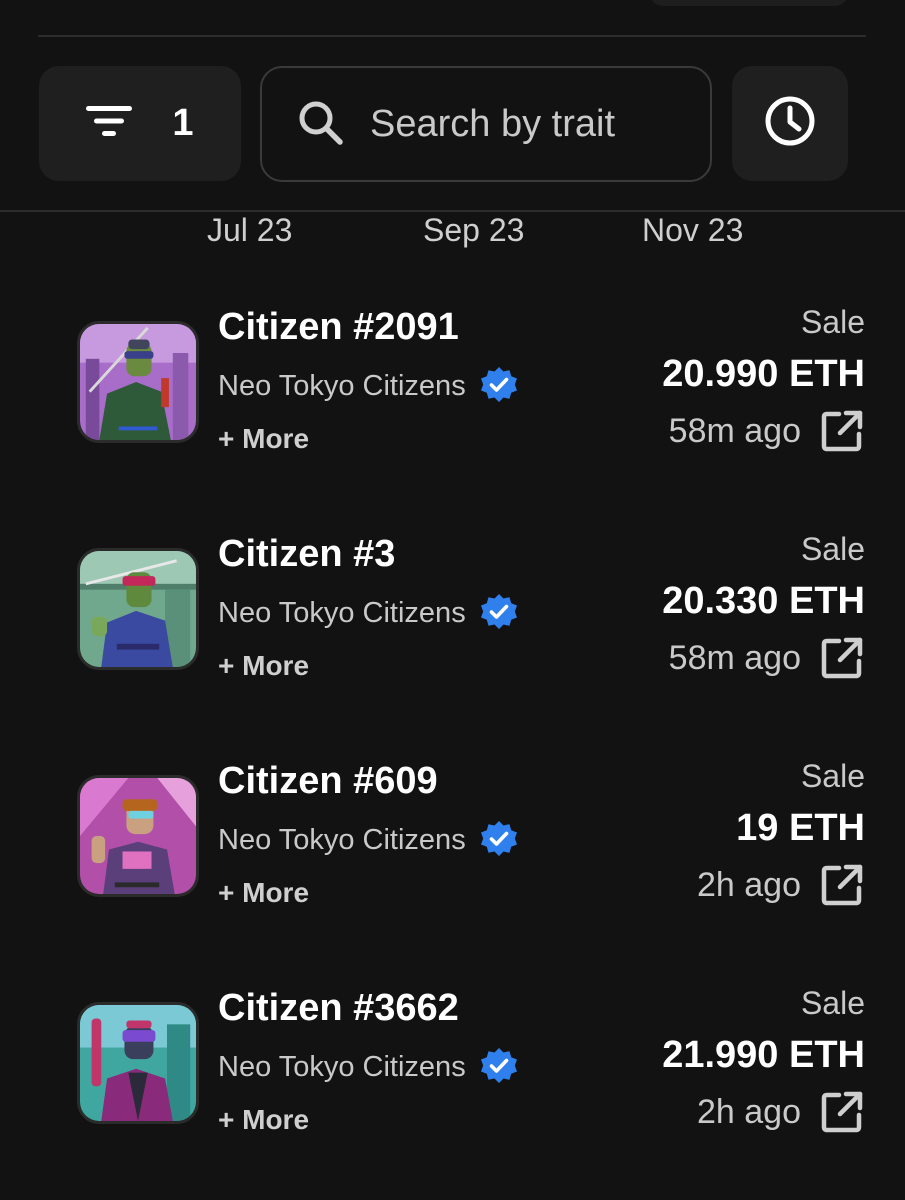 Image resolution: width=905 pixels, height=1200 pixels. I want to click on divider, so click(452, 36).